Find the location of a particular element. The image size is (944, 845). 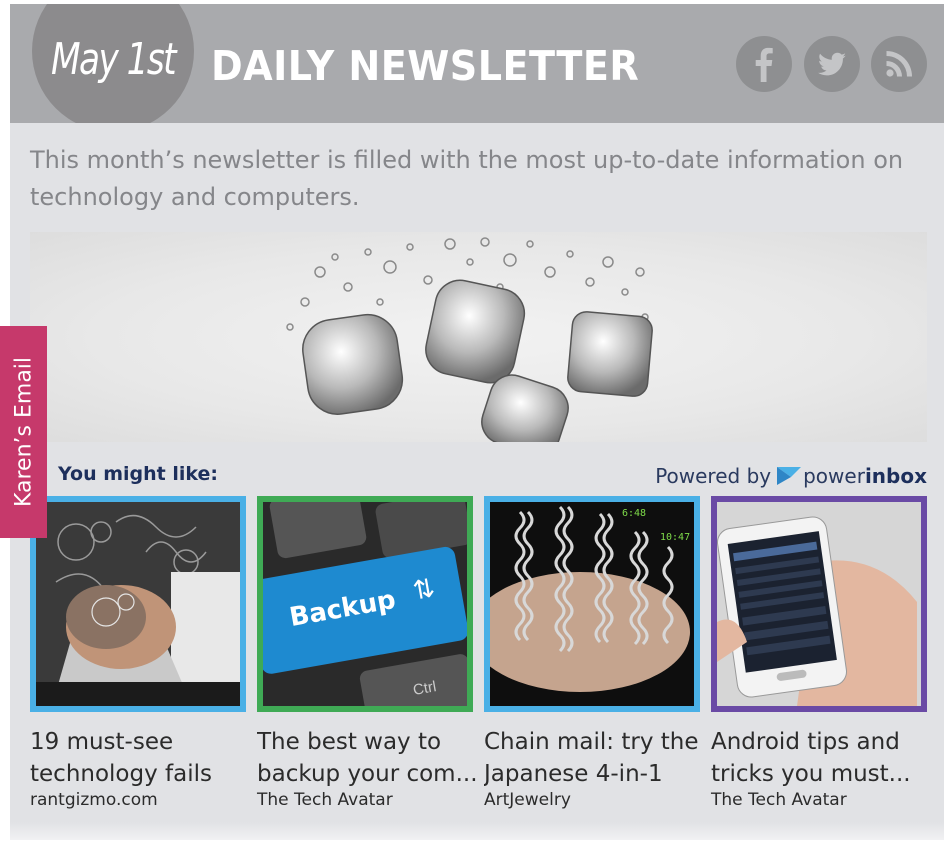

title-line: Chain mail: try the is located at coordinates (591, 742).